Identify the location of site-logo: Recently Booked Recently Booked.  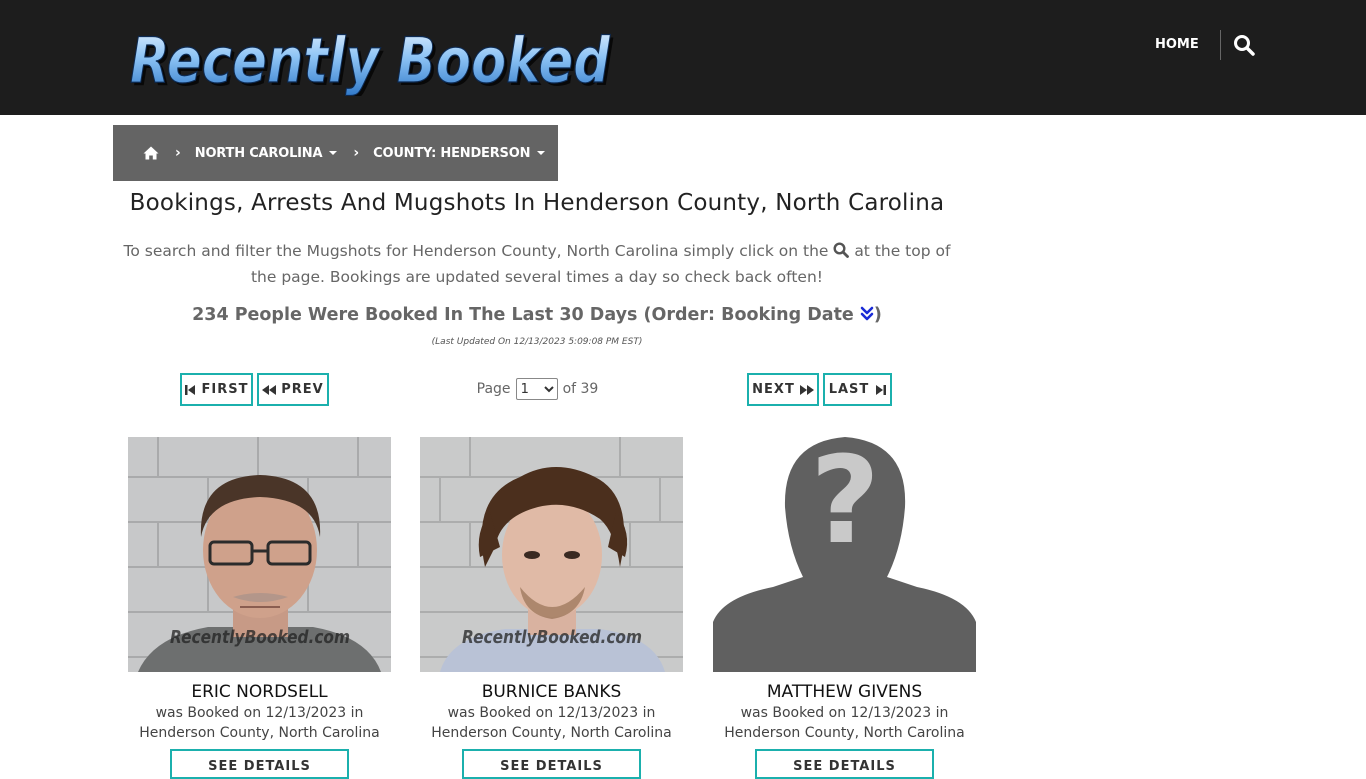
(371, 57).